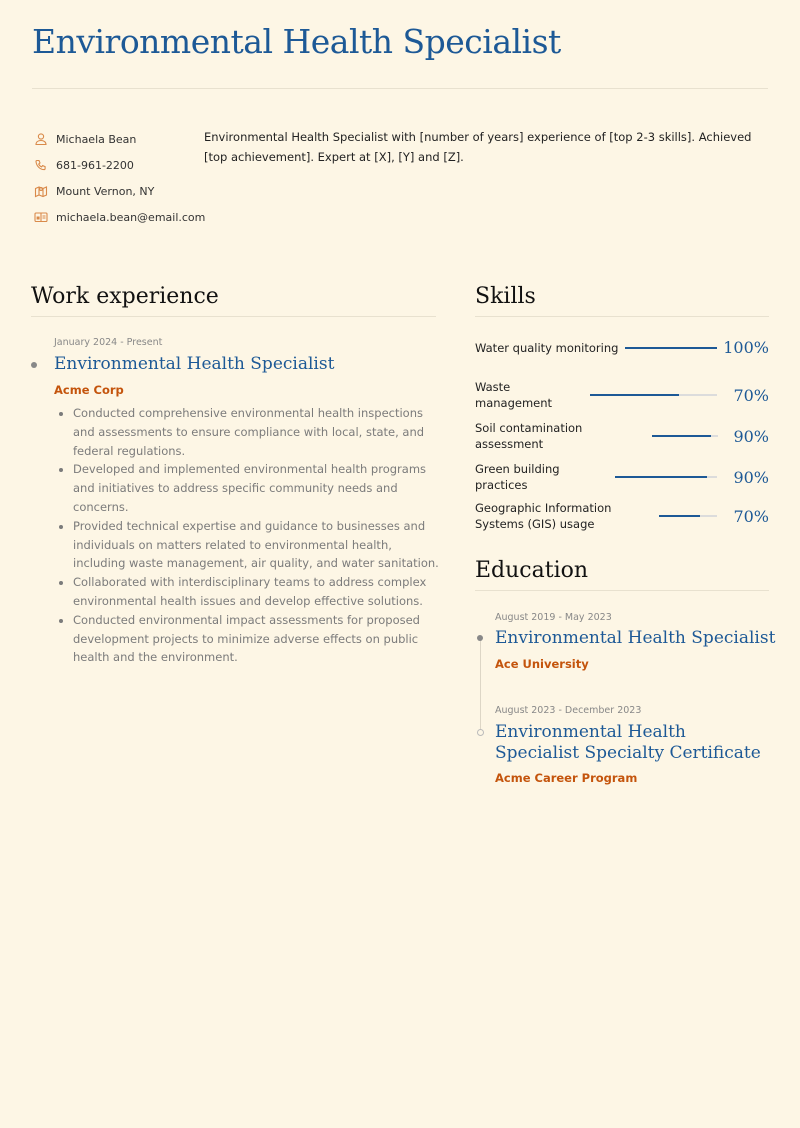 The height and width of the screenshot is (1128, 800). Describe the element at coordinates (194, 364) in the screenshot. I see `job-title: Environmental Health Specialist` at that location.